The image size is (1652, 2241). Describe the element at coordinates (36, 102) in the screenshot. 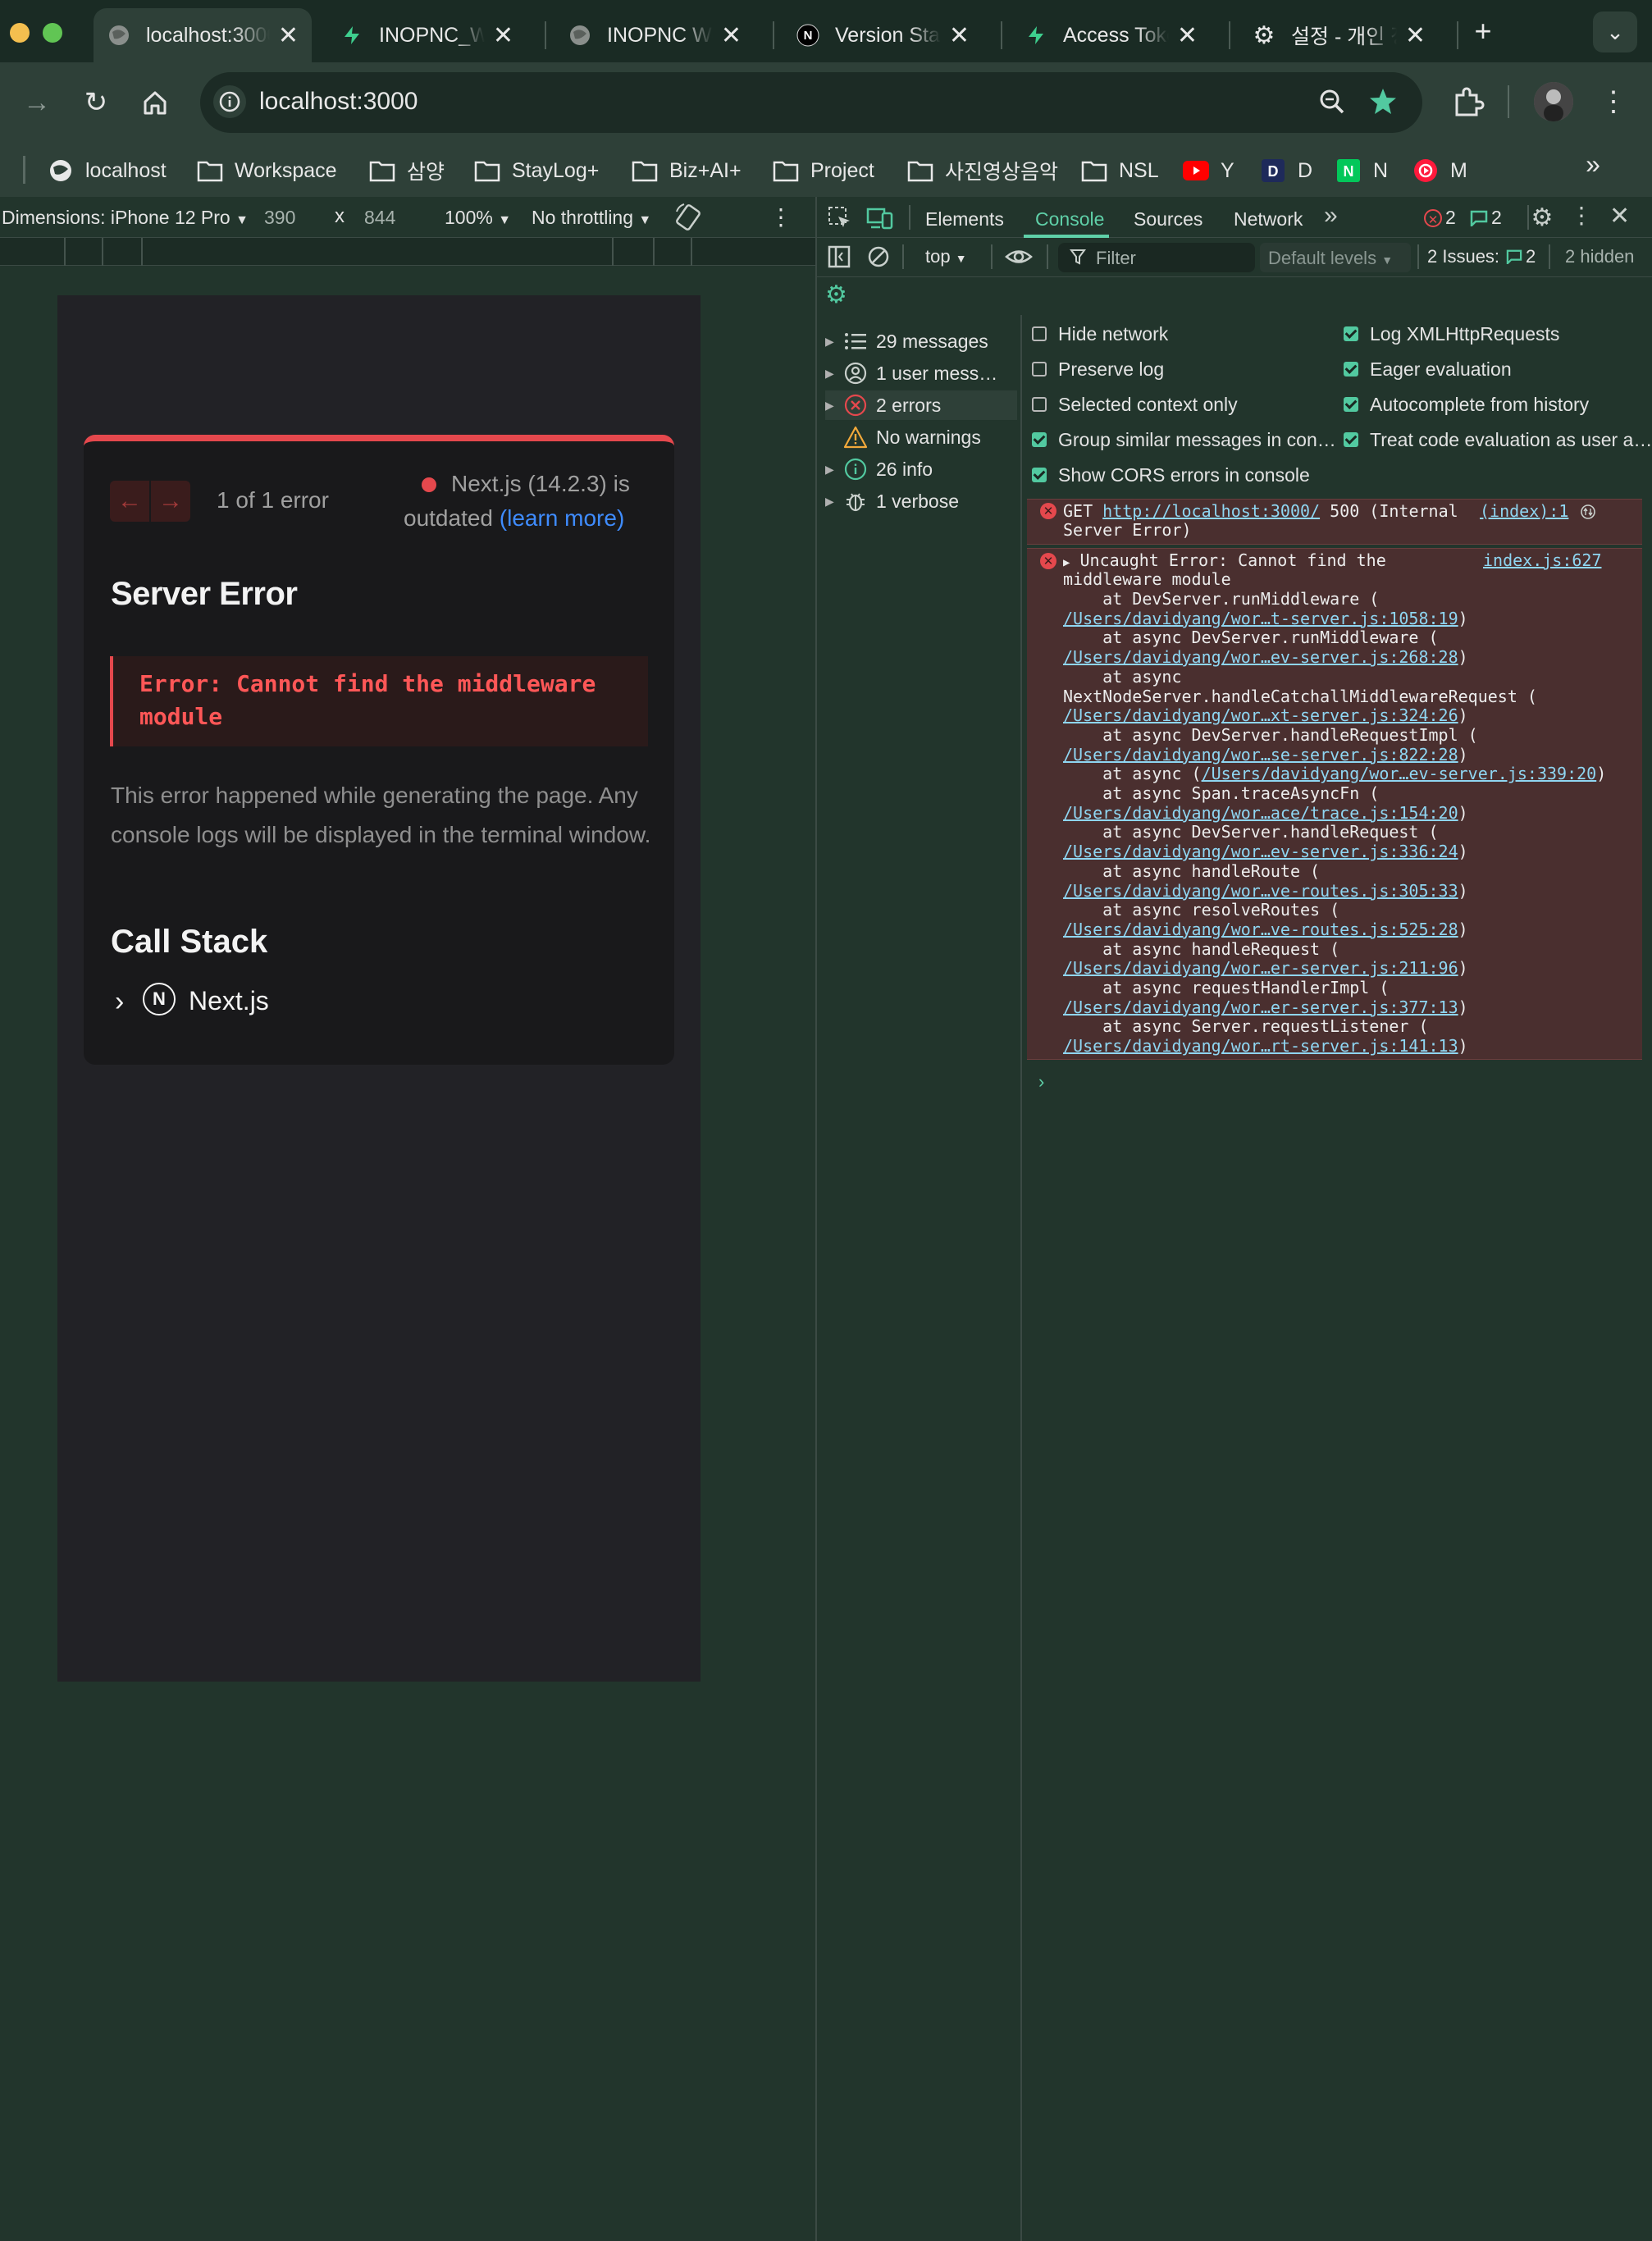

I see `forward-button: →` at that location.